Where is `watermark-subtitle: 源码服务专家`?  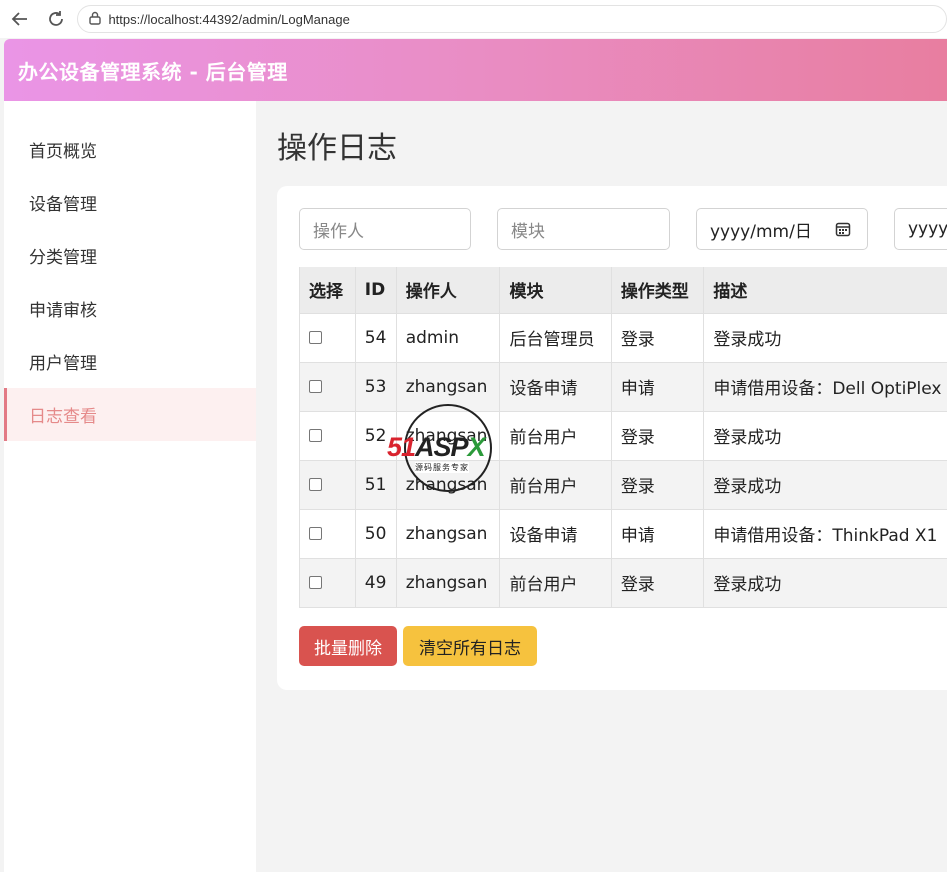 watermark-subtitle: 源码服务专家 is located at coordinates (442, 467).